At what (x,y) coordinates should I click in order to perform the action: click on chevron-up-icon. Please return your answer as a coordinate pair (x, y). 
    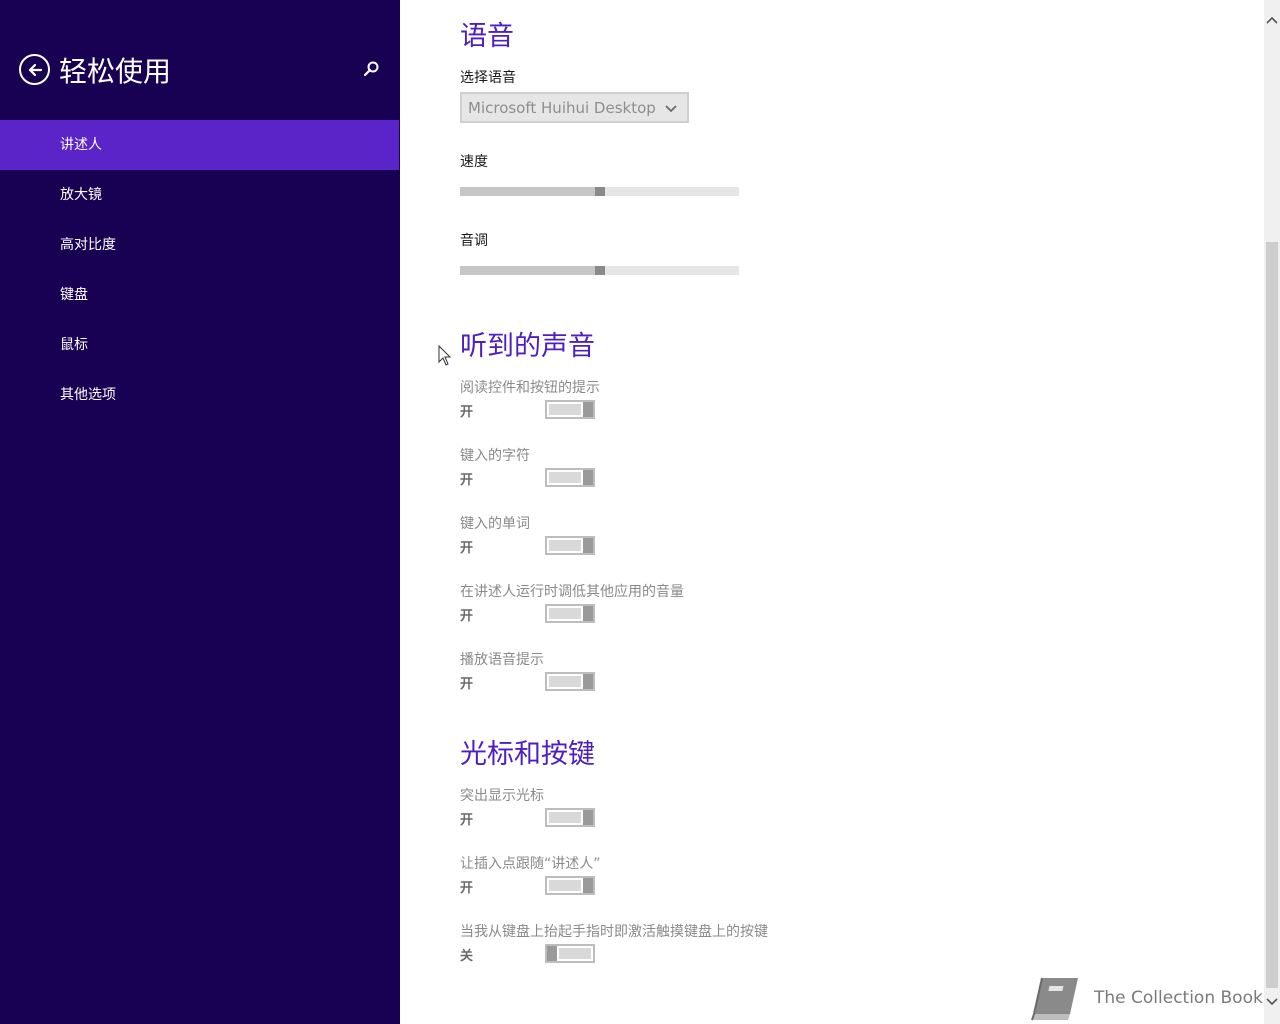
    Looking at the image, I should click on (1272, 20).